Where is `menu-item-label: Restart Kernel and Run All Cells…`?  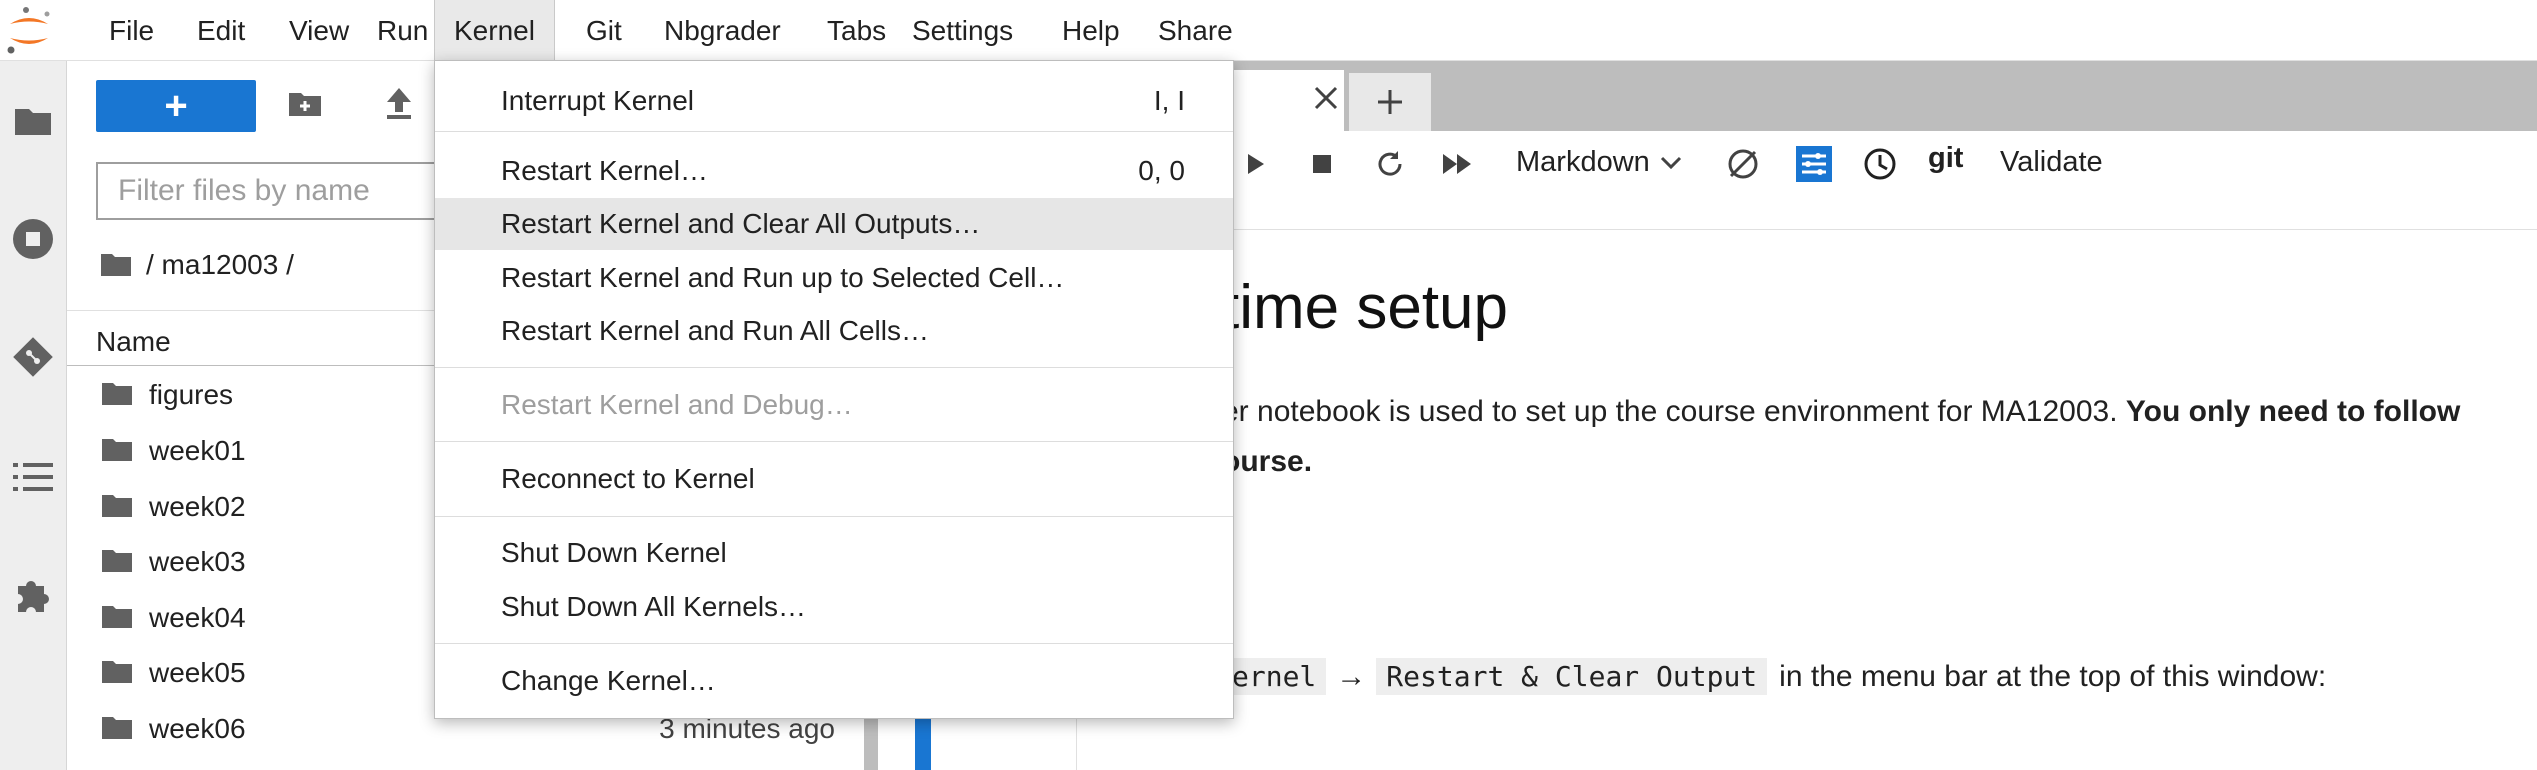
menu-item-label: Restart Kernel and Run All Cells… is located at coordinates (715, 330).